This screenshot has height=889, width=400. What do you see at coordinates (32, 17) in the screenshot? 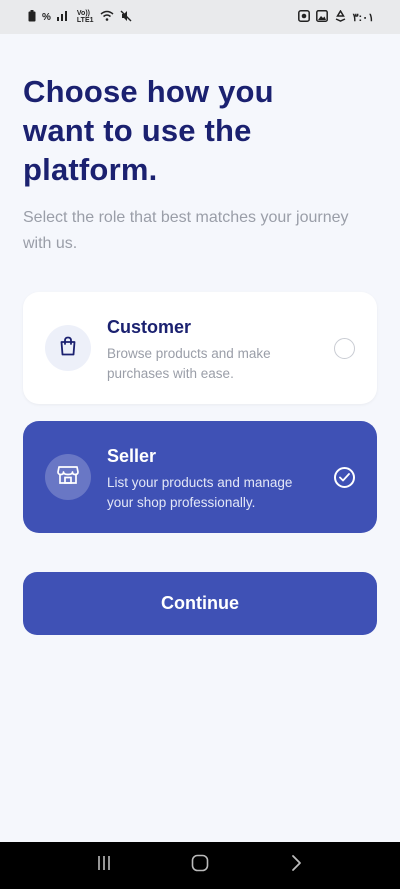
I see `battery-icon` at bounding box center [32, 17].